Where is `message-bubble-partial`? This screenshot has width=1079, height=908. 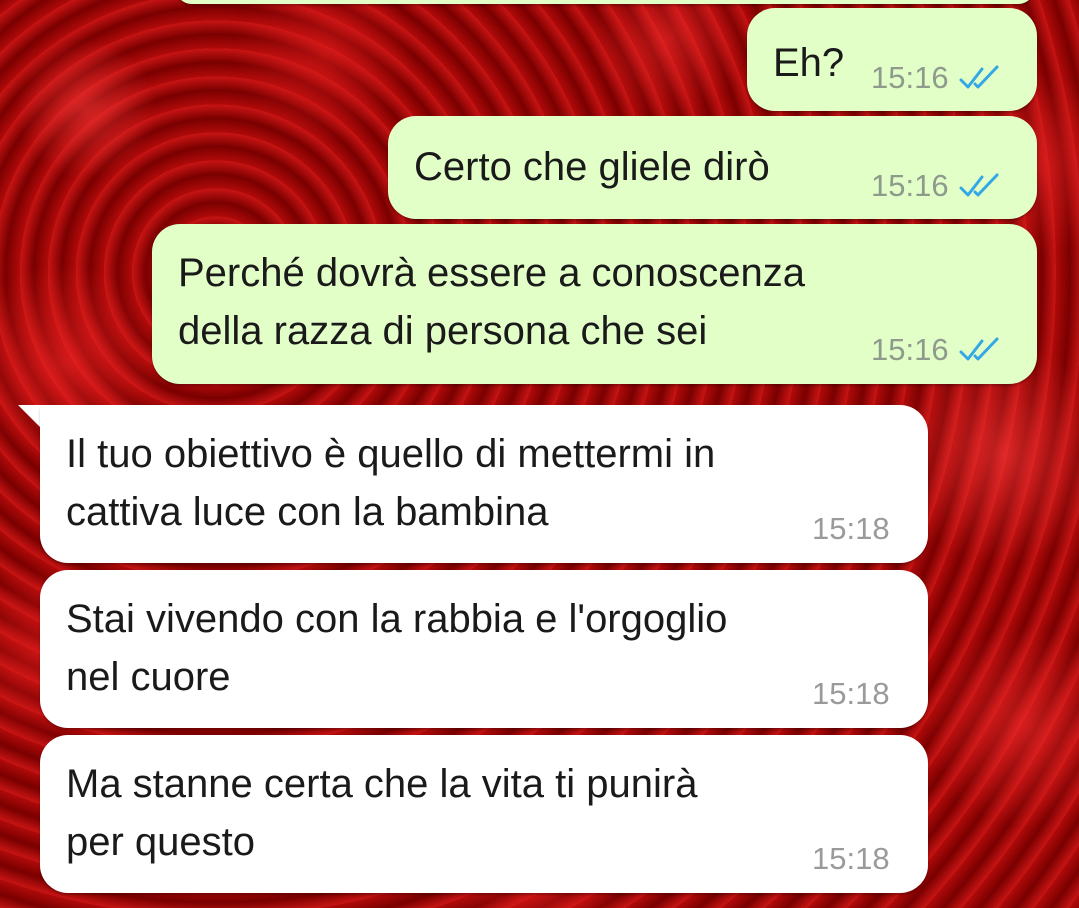
message-bubble-partial is located at coordinates (605, 2).